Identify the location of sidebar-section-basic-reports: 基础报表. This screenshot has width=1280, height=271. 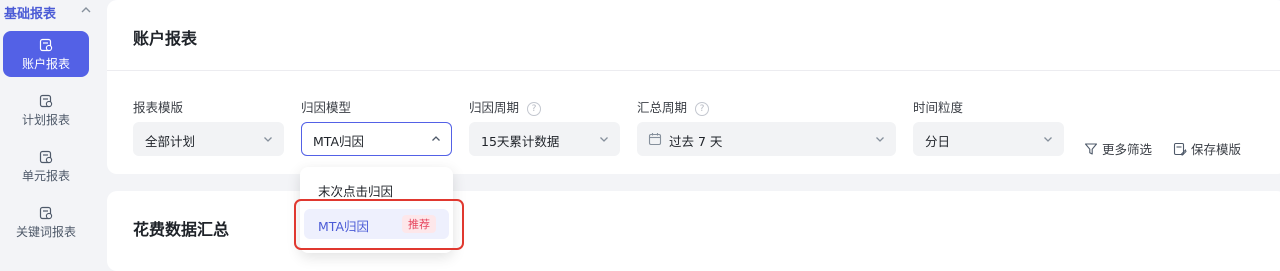
(48, 12).